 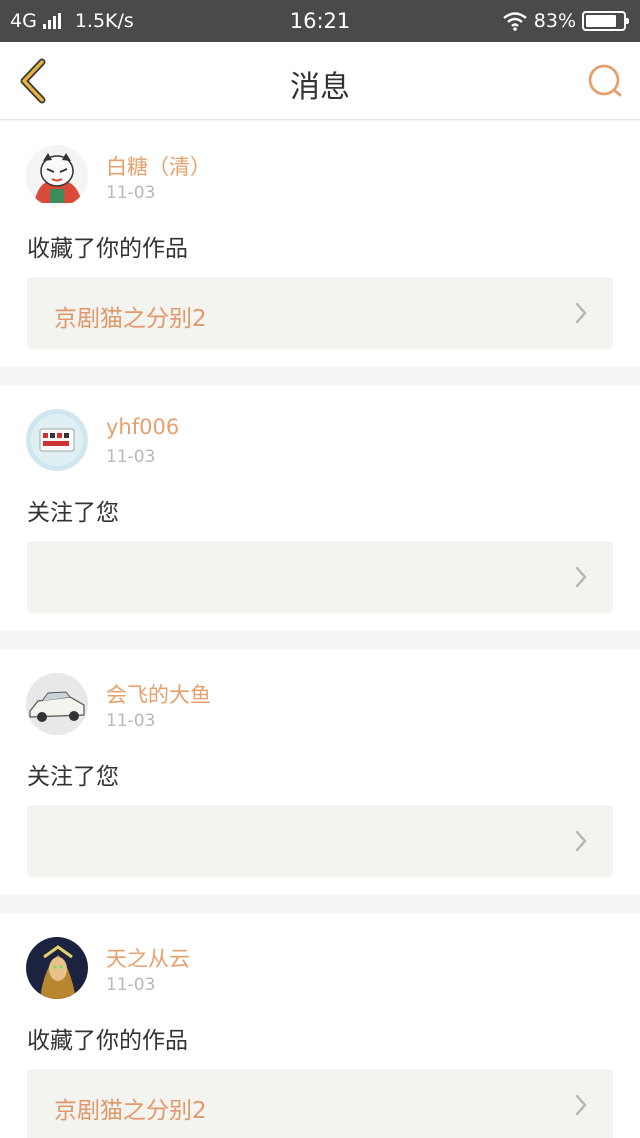 What do you see at coordinates (320, 21) in the screenshot?
I see `status-bar: 4G 1.5K/s 16:21 83%` at bounding box center [320, 21].